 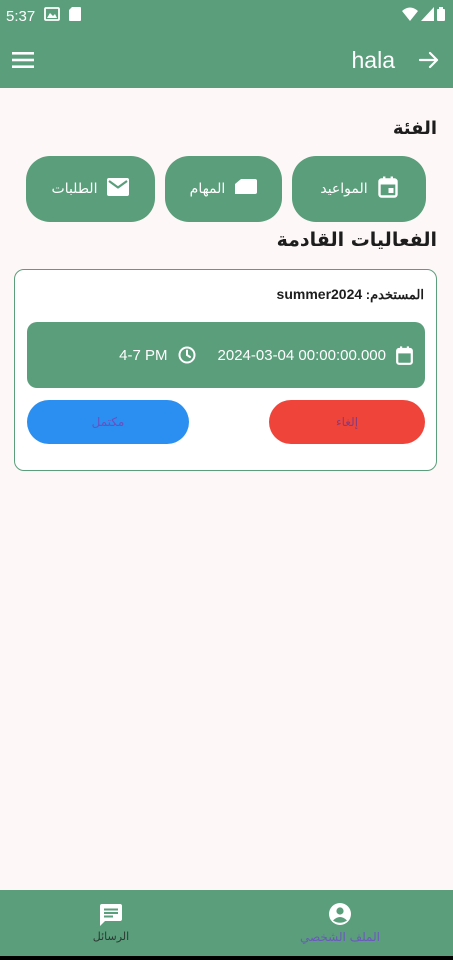 What do you see at coordinates (74, 189) in the screenshot?
I see `category-label: الطلبات` at bounding box center [74, 189].